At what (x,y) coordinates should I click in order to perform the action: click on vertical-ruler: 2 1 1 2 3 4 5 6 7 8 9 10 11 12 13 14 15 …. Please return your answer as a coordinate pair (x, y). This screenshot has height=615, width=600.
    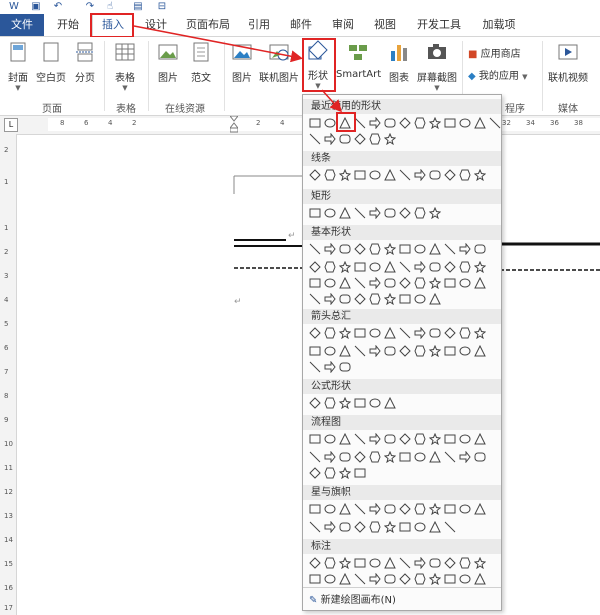
    Looking at the image, I should click on (8, 374).